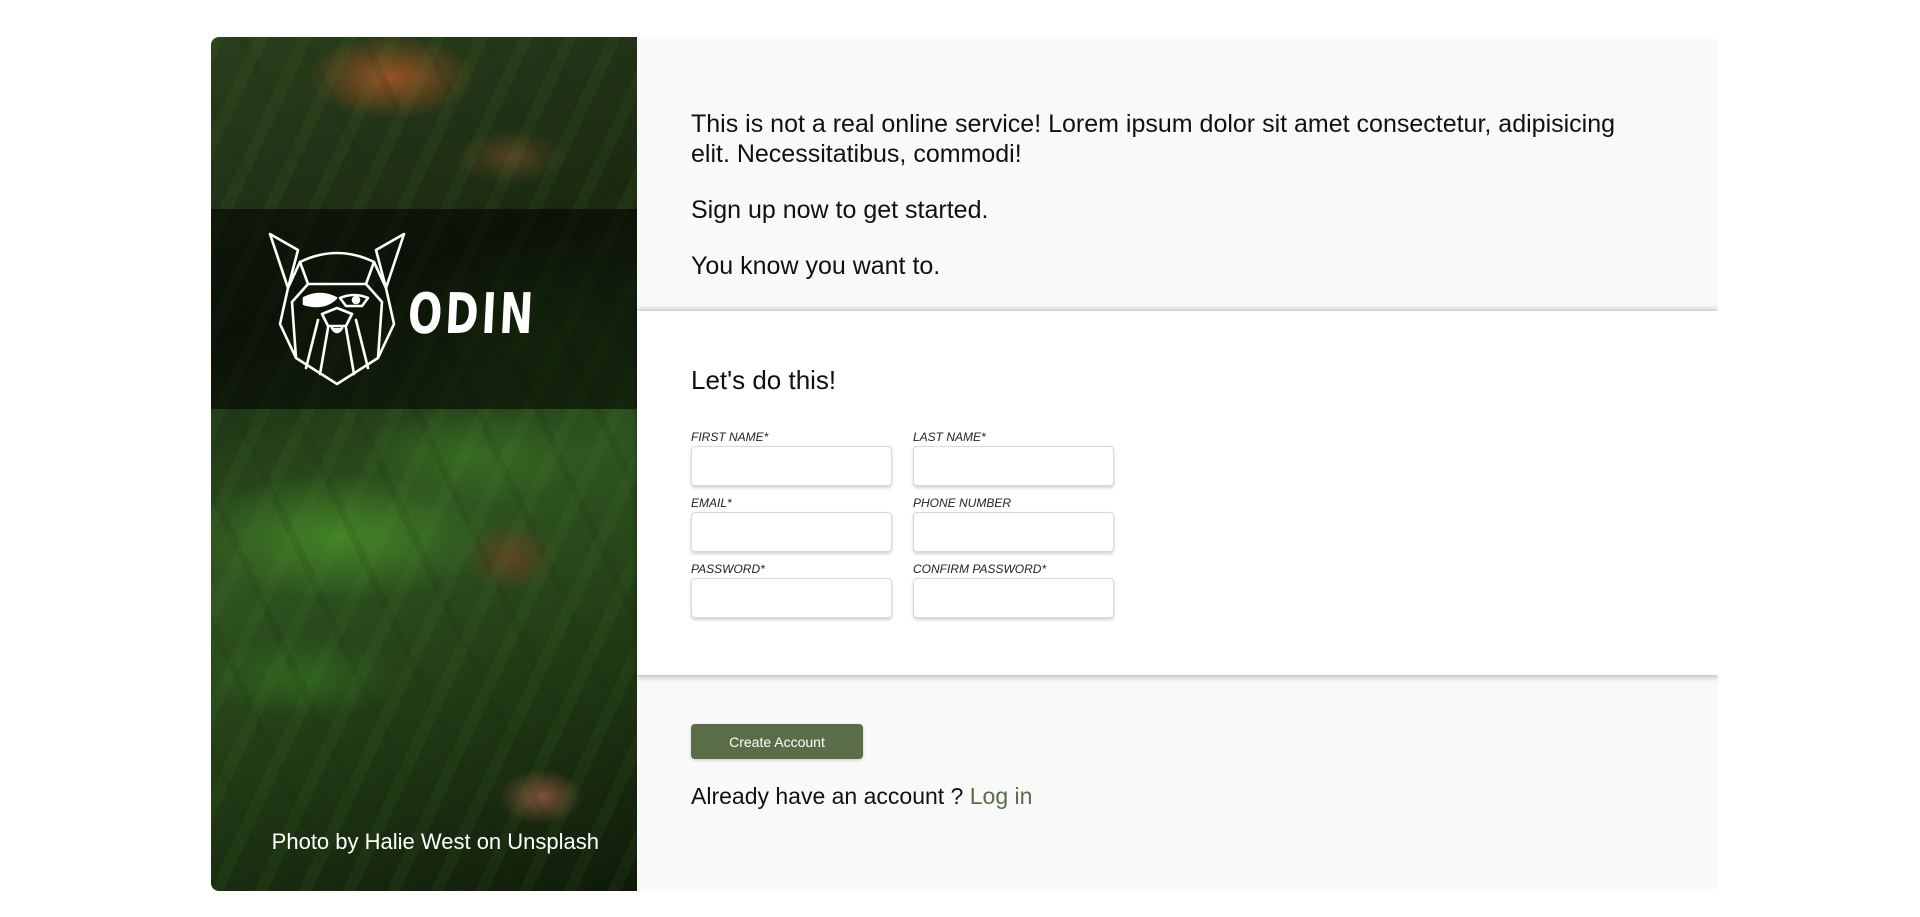 This screenshot has width=1920, height=917. Describe the element at coordinates (764, 380) in the screenshot. I see `form-heading: Let's do this!` at that location.